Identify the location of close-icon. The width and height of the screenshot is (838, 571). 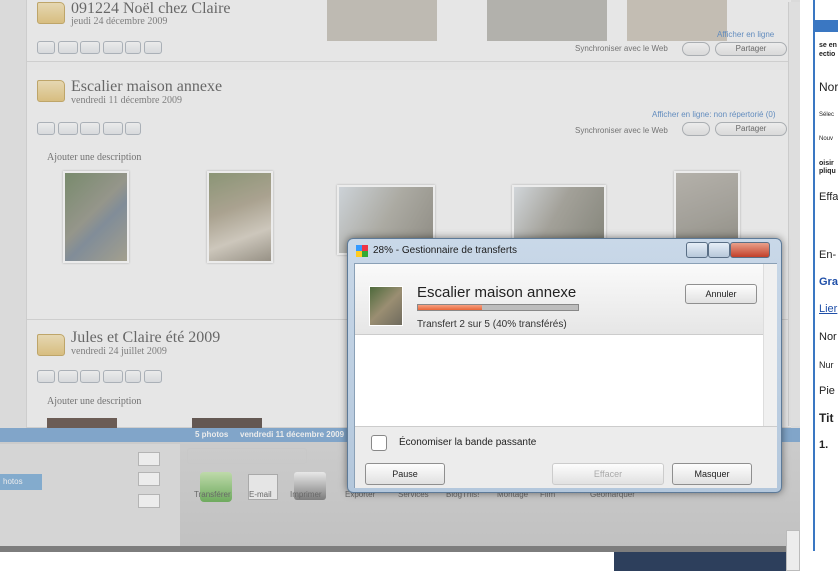
(750, 250).